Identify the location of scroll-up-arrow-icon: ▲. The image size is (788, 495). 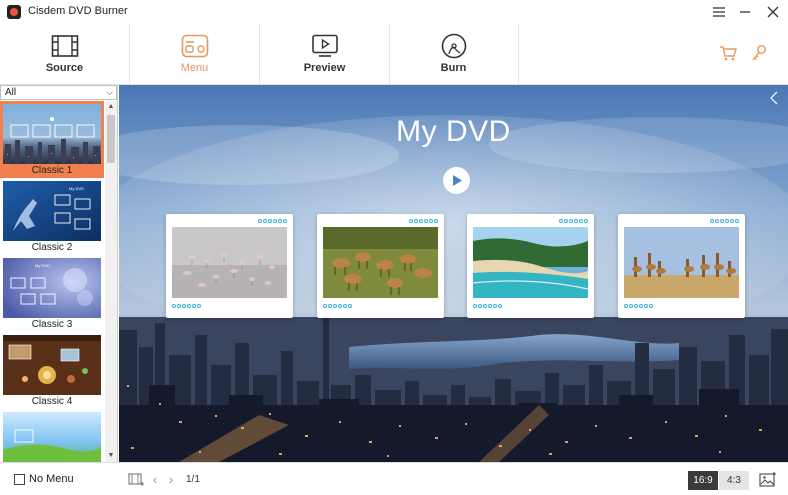
(111, 107).